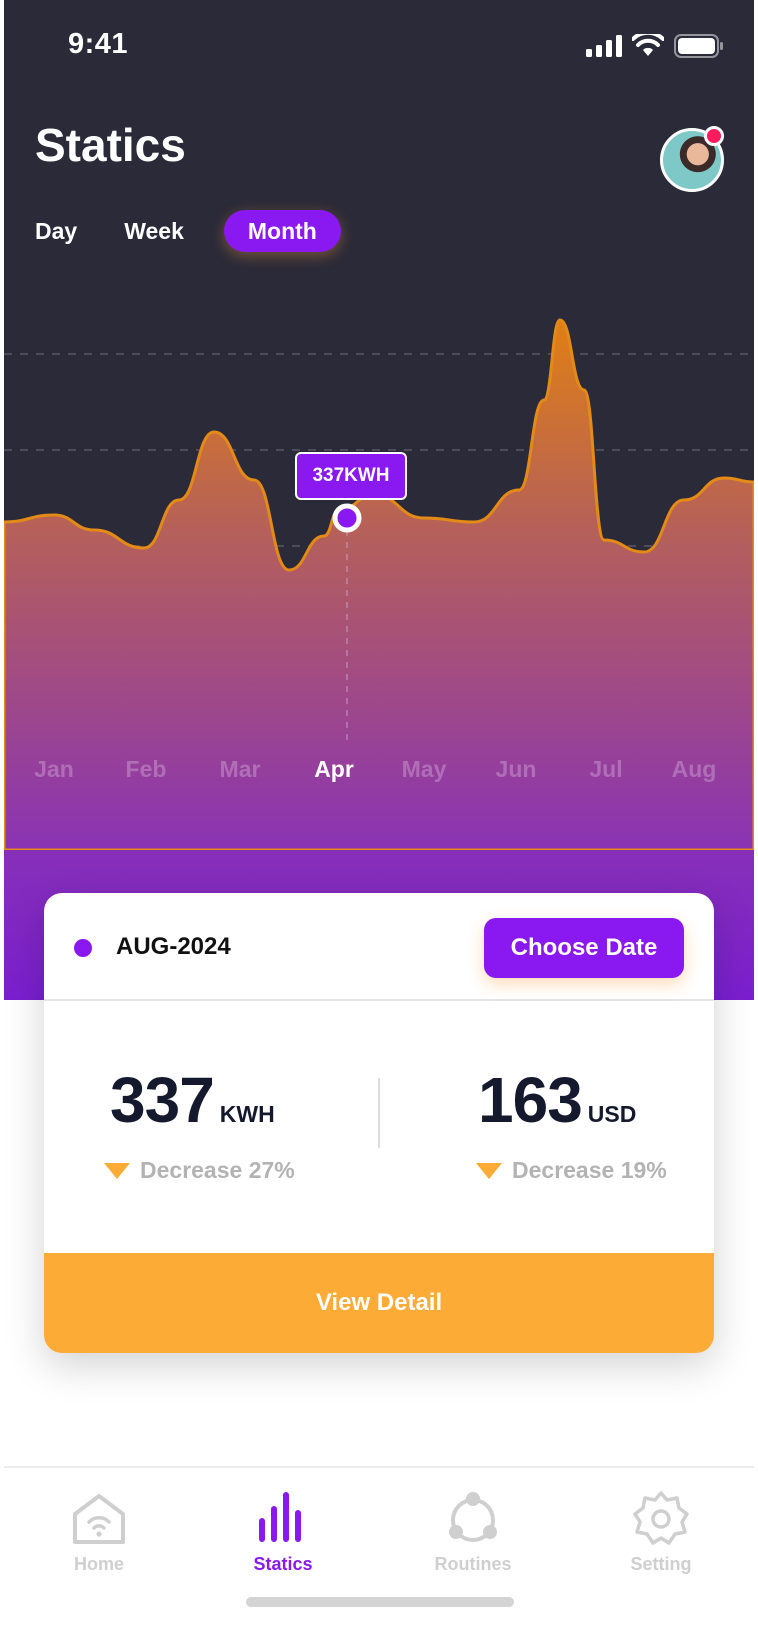  I want to click on page-title: Statics, so click(110, 145).